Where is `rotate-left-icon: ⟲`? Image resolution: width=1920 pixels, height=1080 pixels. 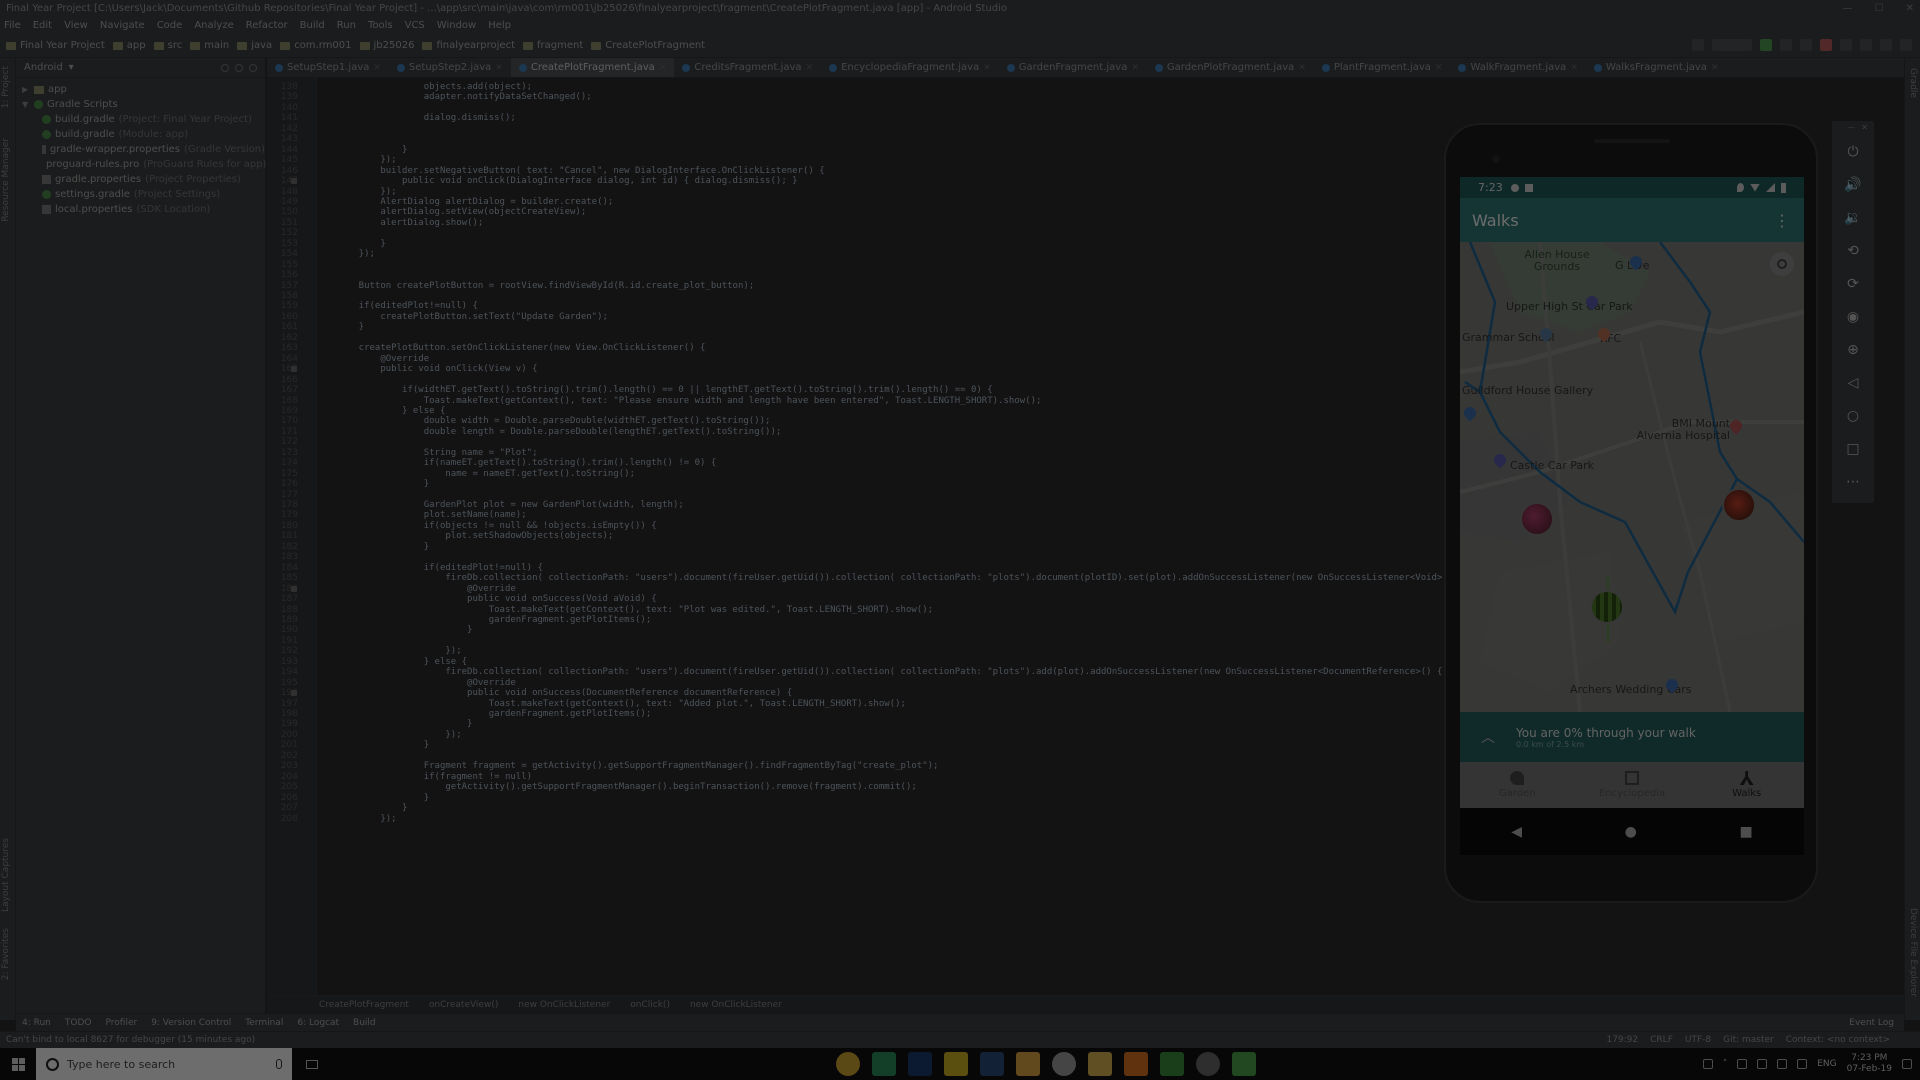
rotate-left-icon: ⟲ is located at coordinates (1853, 250).